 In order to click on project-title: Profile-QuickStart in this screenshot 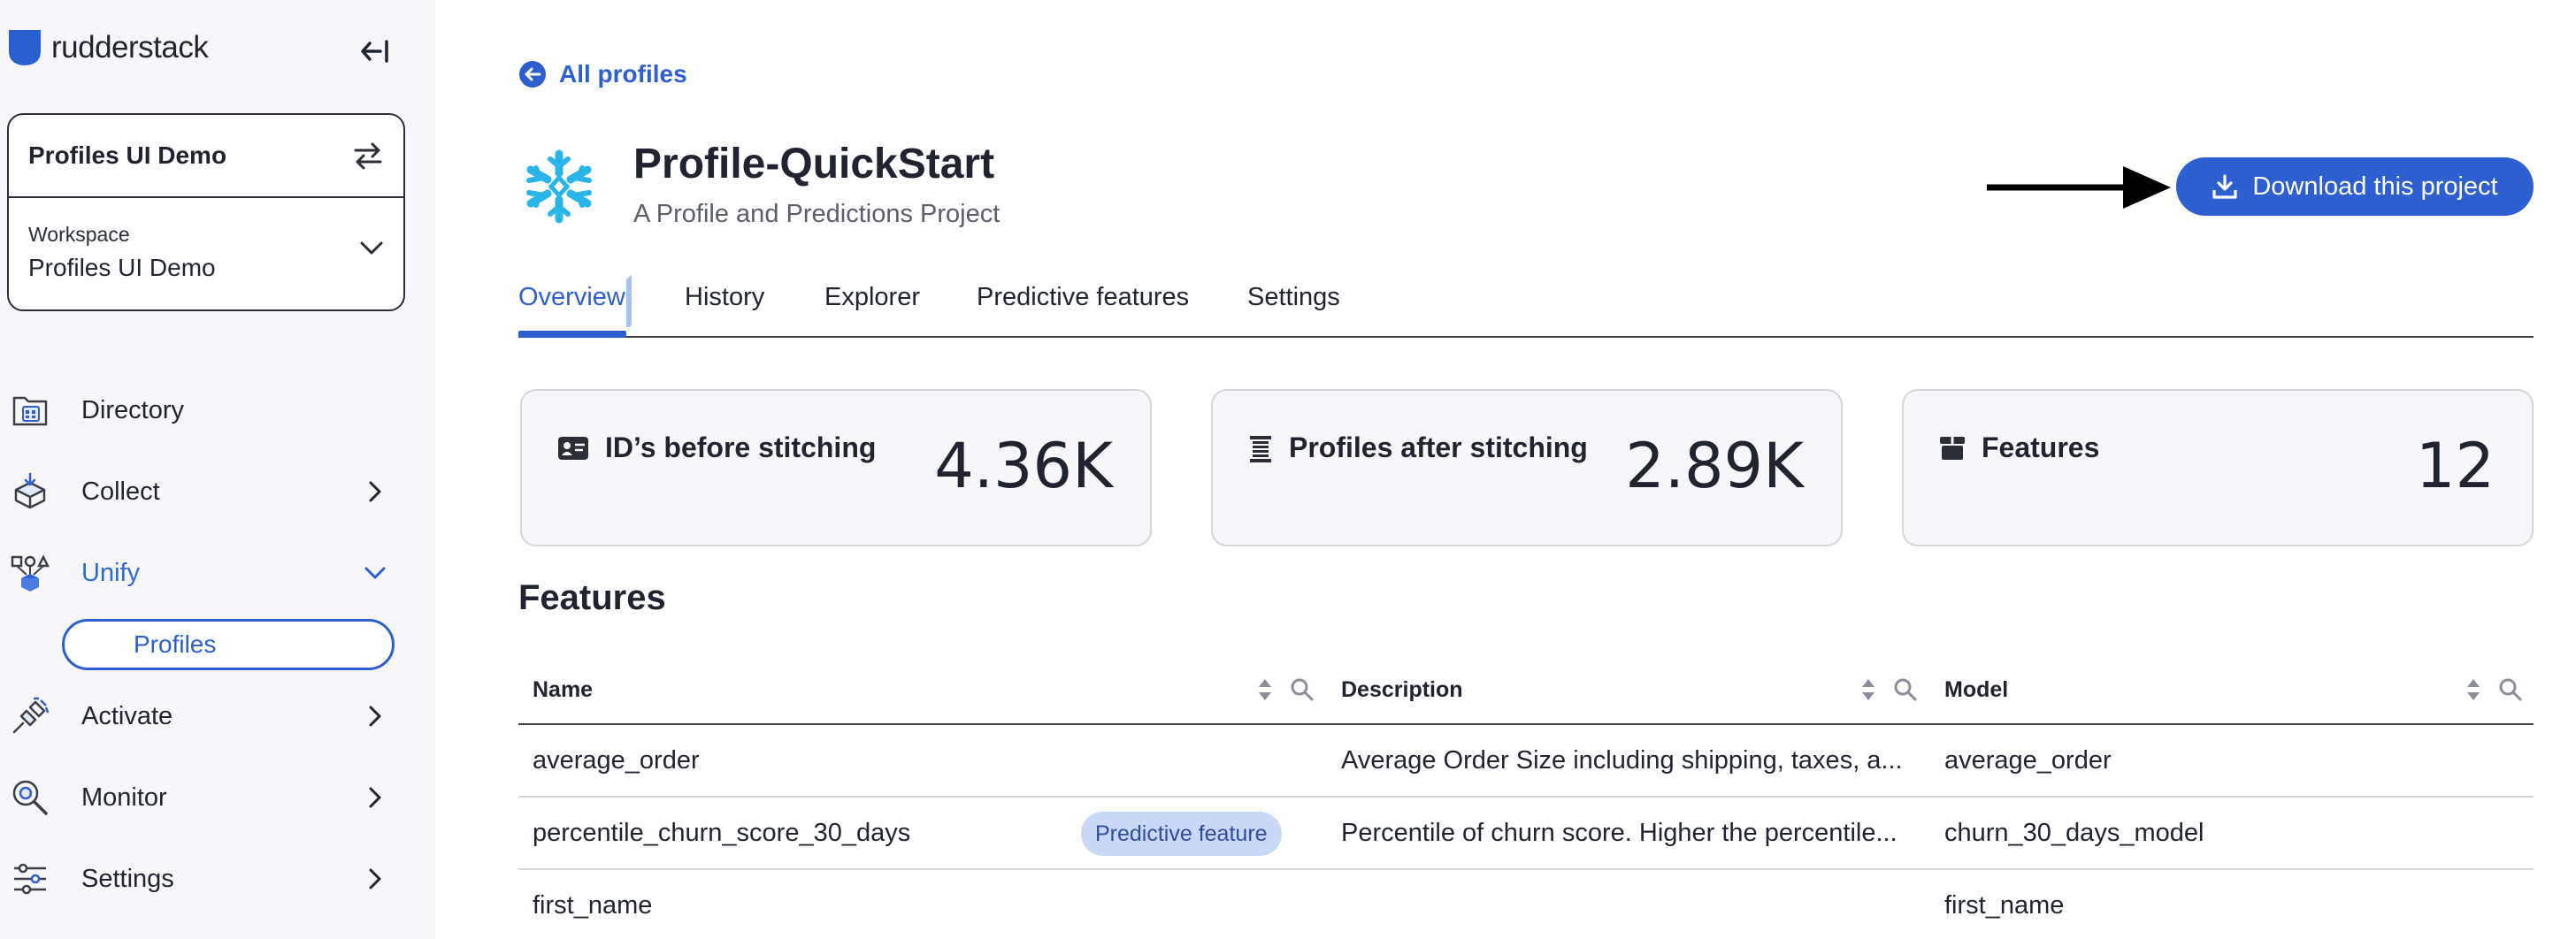, I will do `click(814, 164)`.